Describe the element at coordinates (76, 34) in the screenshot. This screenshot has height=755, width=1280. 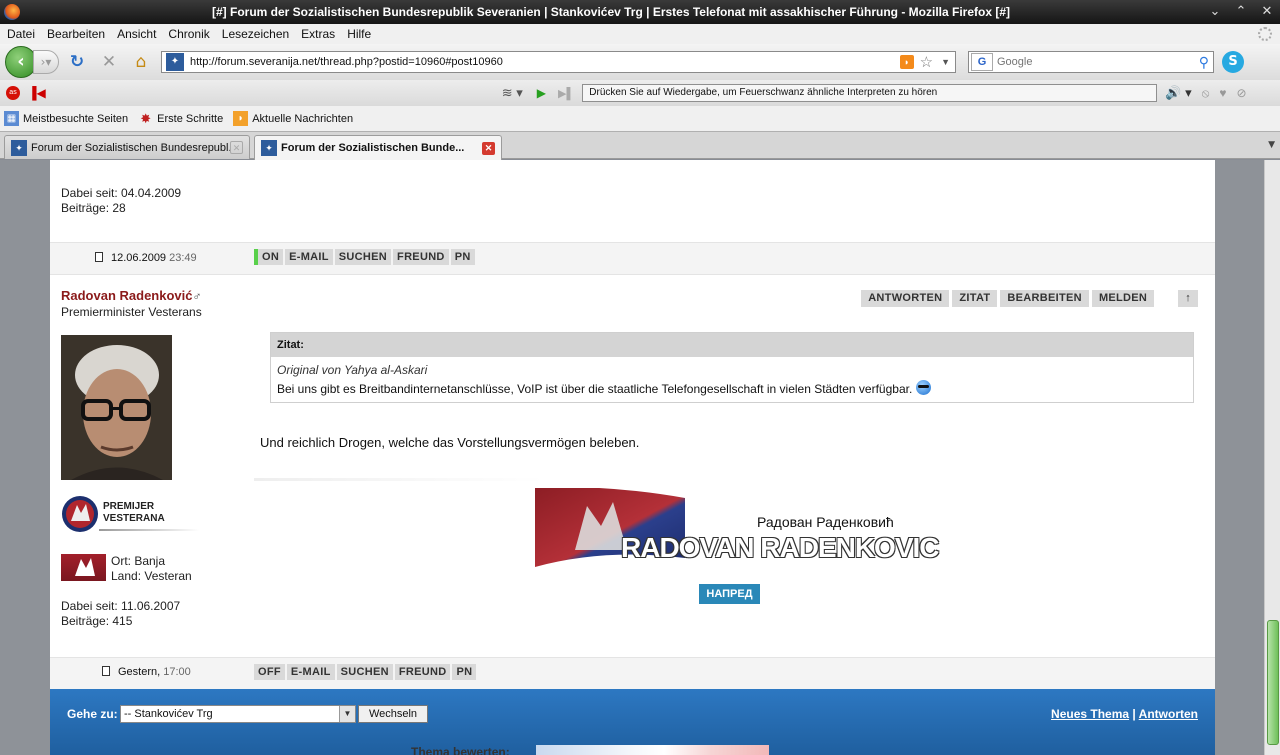
I see `menu-bearbeiten: Bearbeiten` at that location.